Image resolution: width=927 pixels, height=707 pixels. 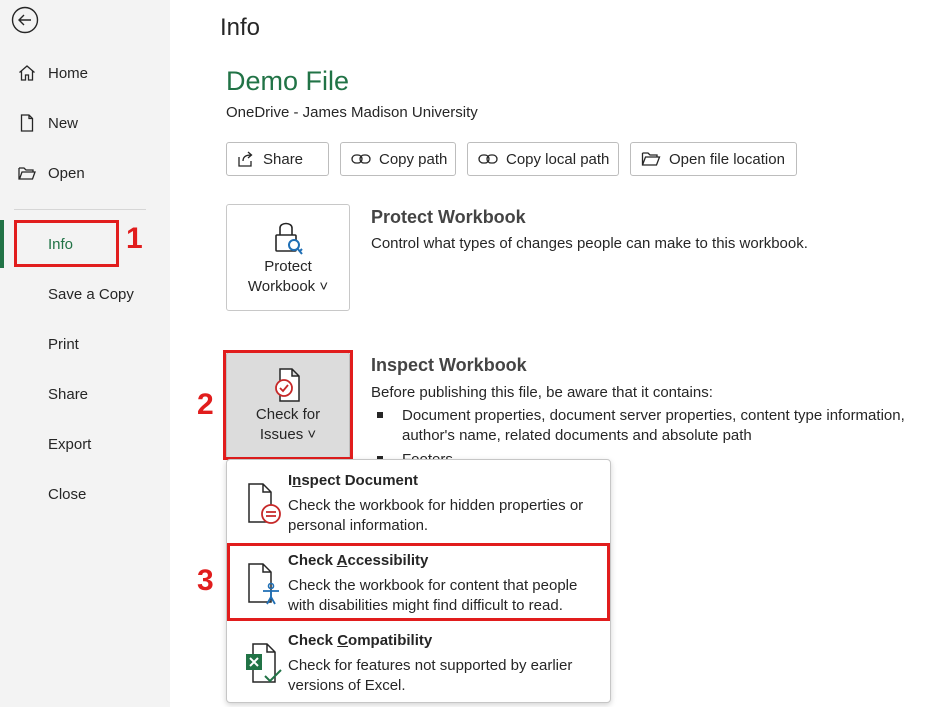 I want to click on home-icon, so click(x=27, y=73).